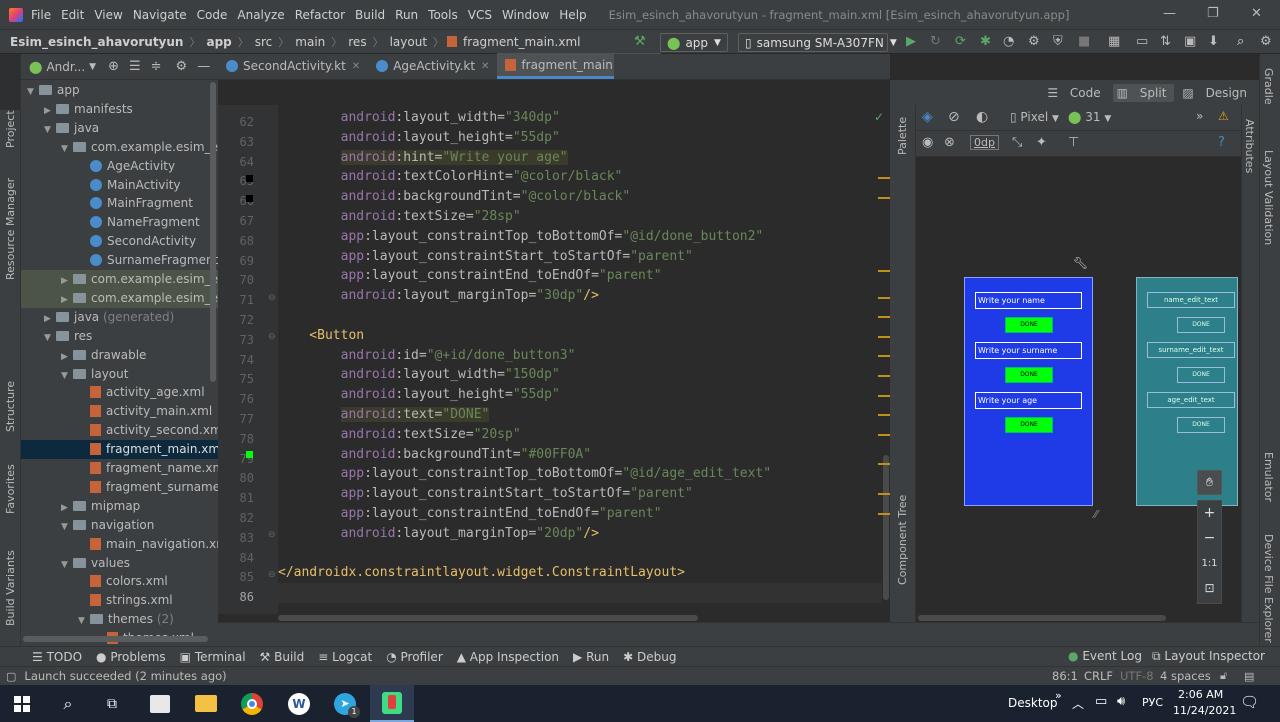 The height and width of the screenshot is (722, 1280). Describe the element at coordinates (960, 42) in the screenshot. I see `apply-changes-icon: ⟳` at that location.